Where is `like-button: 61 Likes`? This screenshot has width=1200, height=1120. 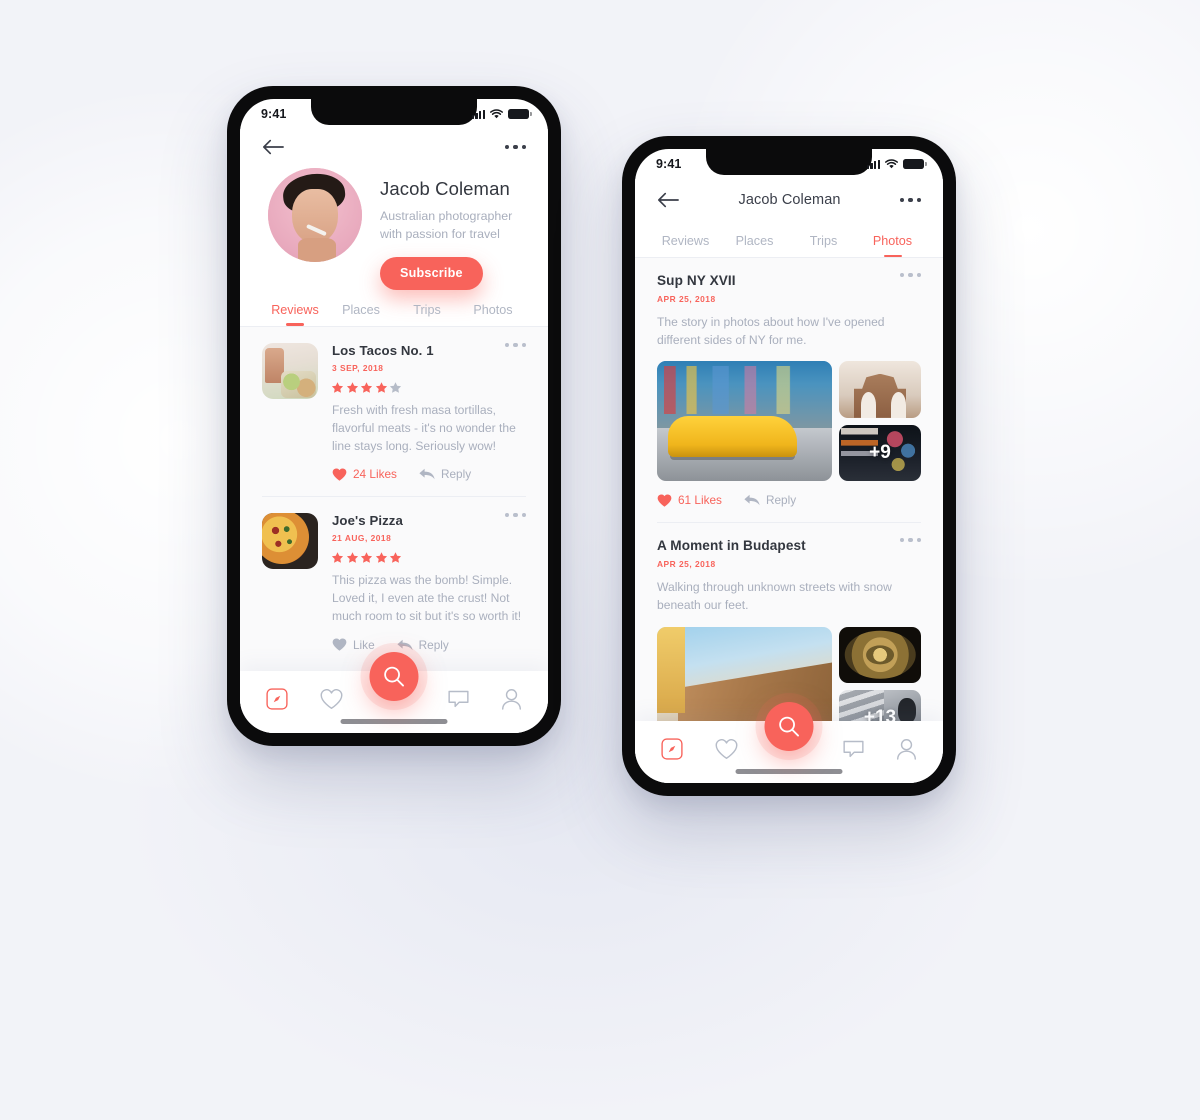
like-button: 61 Likes is located at coordinates (689, 500).